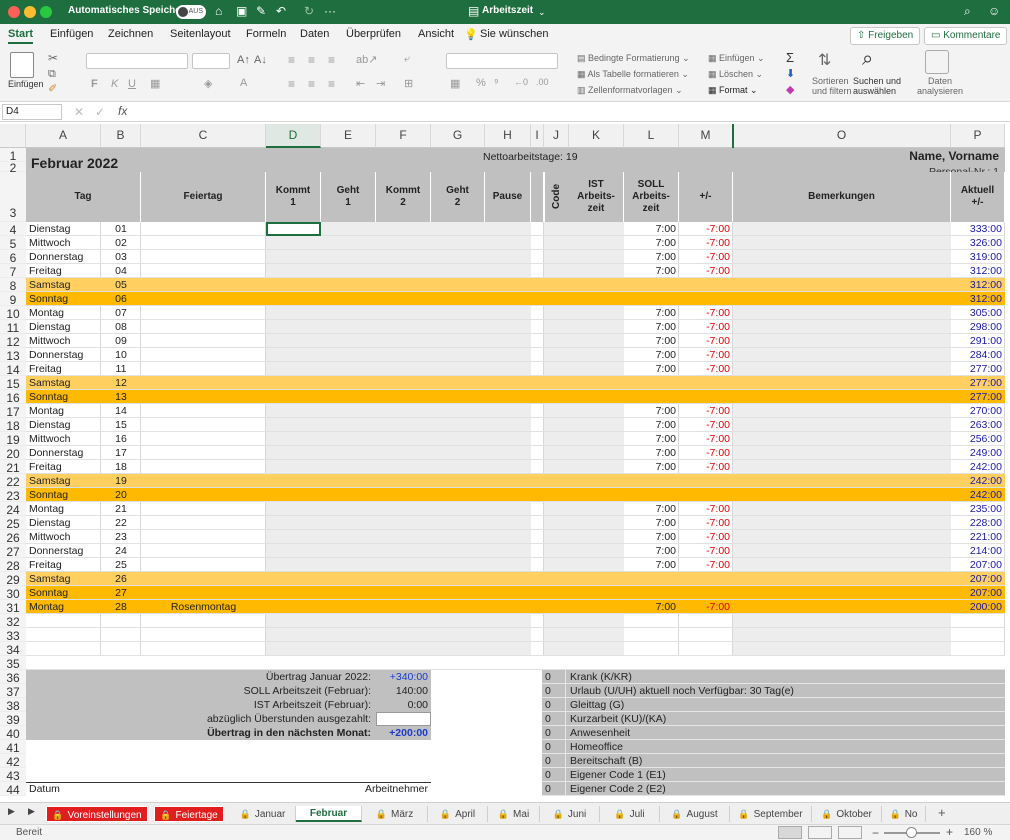  What do you see at coordinates (130, 34) in the screenshot?
I see `ribbon-tab-2: Zeichnen` at bounding box center [130, 34].